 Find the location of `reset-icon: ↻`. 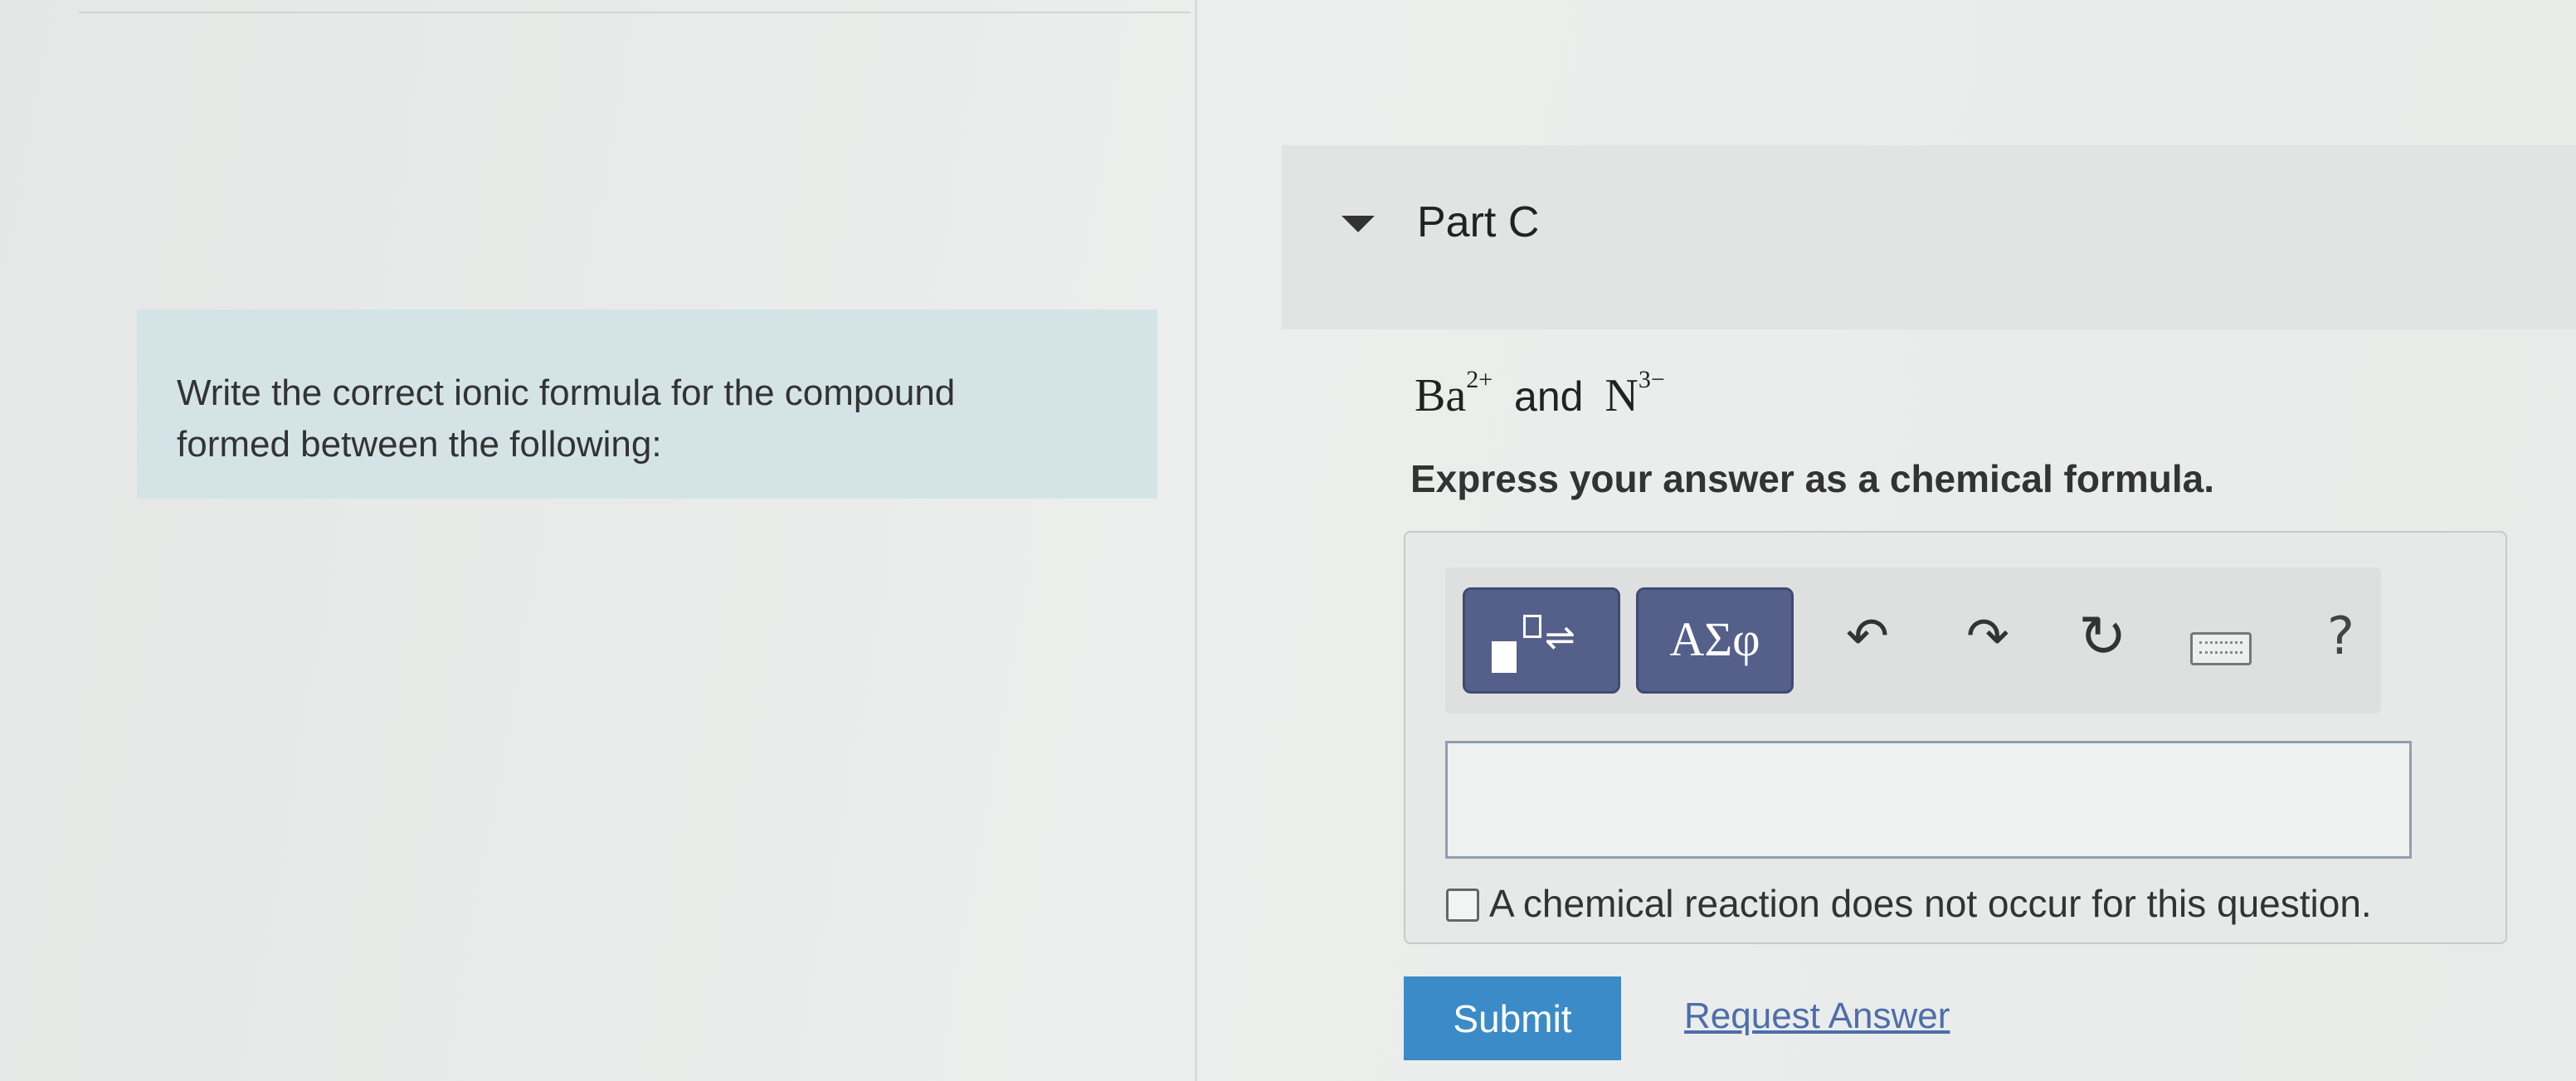

reset-icon: ↻ is located at coordinates (2102, 636).